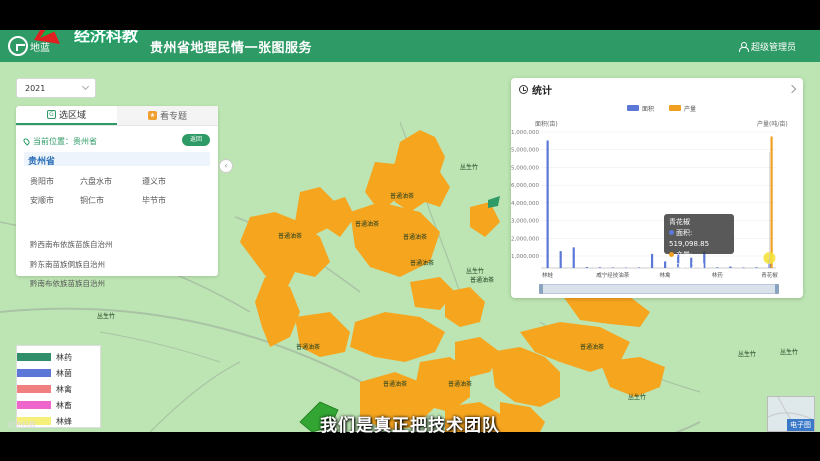 The image size is (820, 461). What do you see at coordinates (769, 275) in the screenshot?
I see `x-tick-label: 青花椒` at bounding box center [769, 275].